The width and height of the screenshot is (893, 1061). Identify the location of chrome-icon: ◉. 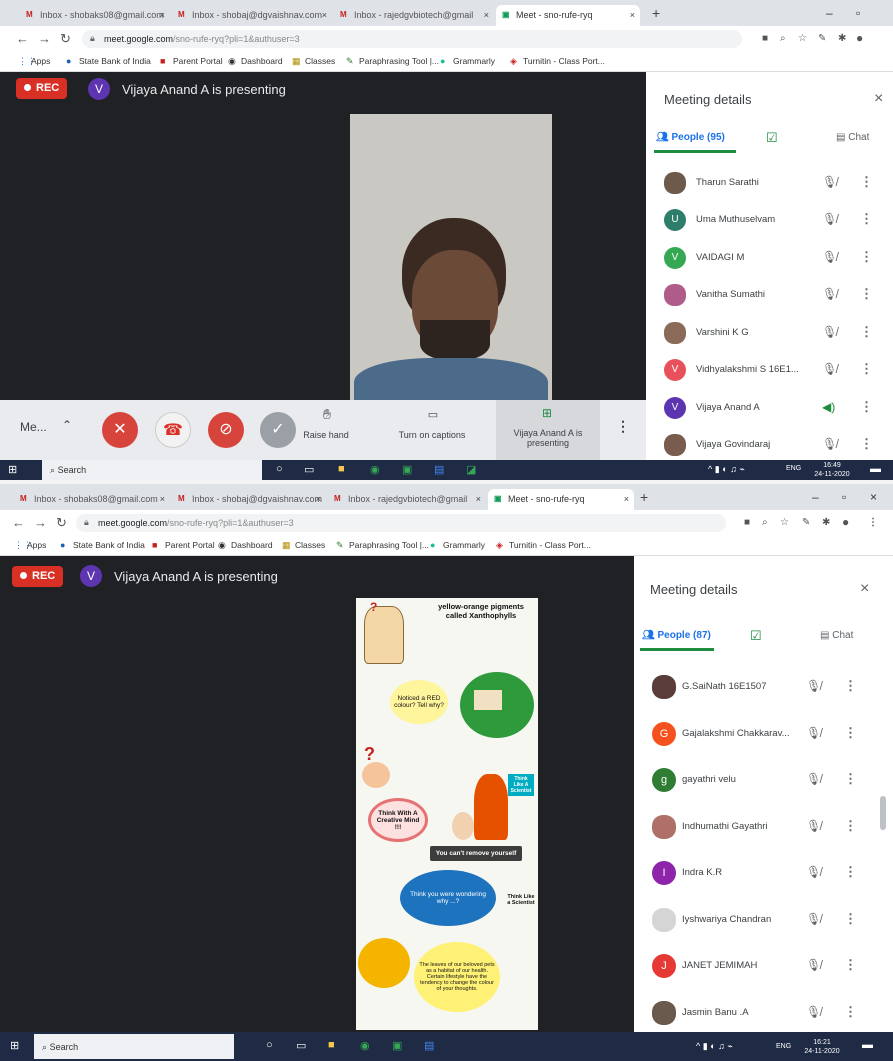
(365, 1045).